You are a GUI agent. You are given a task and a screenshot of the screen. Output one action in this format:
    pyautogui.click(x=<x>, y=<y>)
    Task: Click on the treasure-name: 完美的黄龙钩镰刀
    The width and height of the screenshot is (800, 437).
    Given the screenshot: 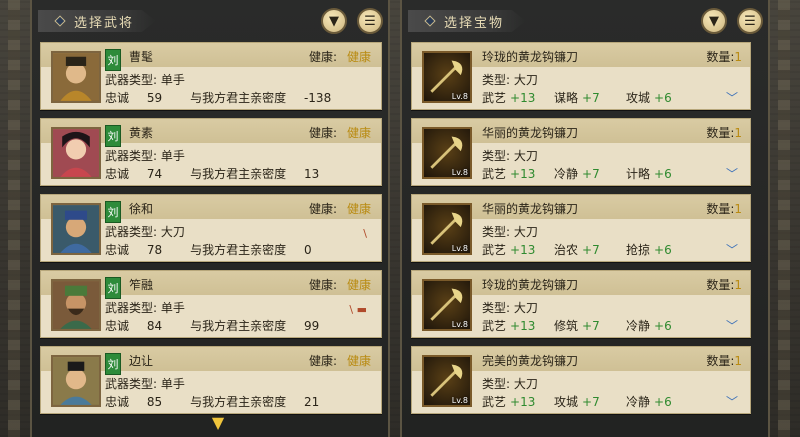 What is the action you would take?
    pyautogui.click(x=530, y=361)
    